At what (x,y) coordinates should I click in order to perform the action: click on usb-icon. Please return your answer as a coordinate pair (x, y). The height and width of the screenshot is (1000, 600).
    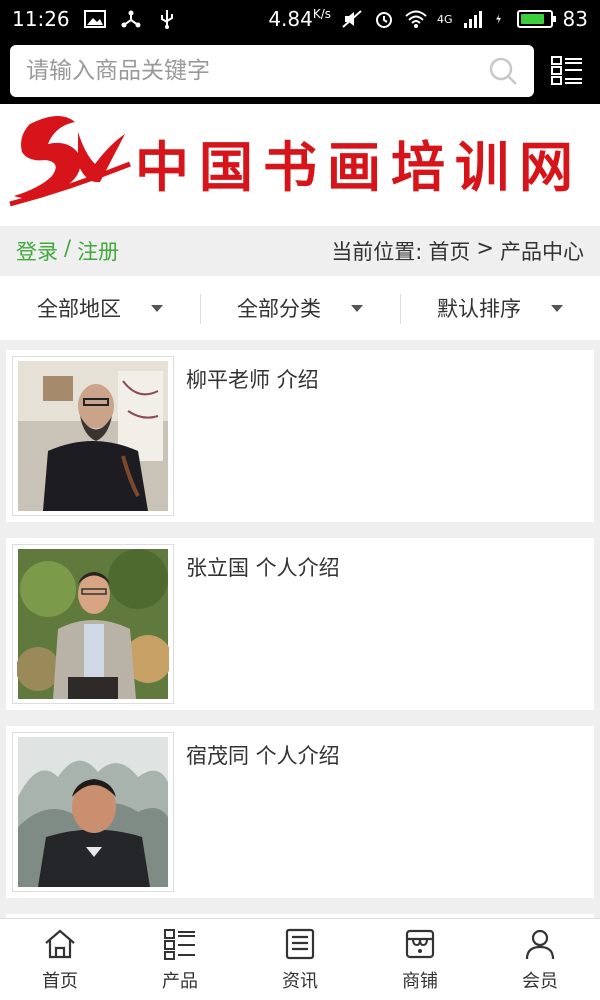
    Looking at the image, I should click on (166, 19).